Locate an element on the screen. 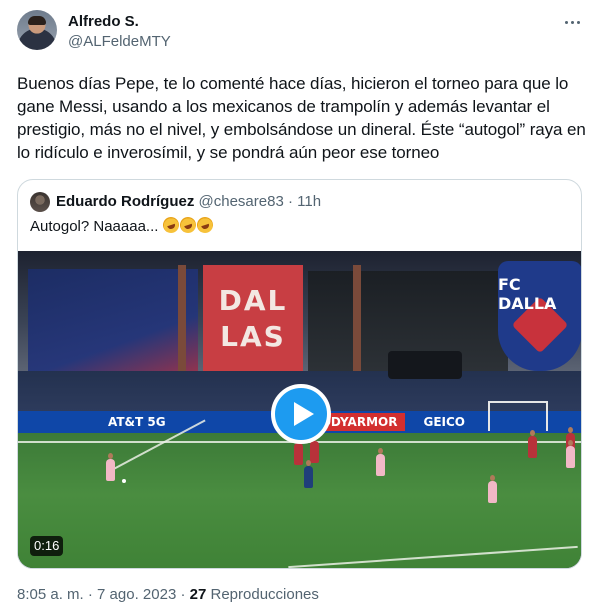 The width and height of the screenshot is (598, 612). tweet-date: 7 ago. 2023 is located at coordinates (136, 594).